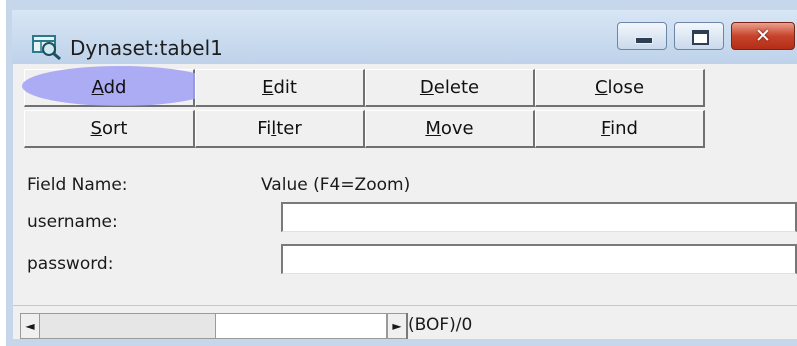 This screenshot has height=346, width=797. What do you see at coordinates (268, 87) in the screenshot?
I see `button-mnemonic: E` at bounding box center [268, 87].